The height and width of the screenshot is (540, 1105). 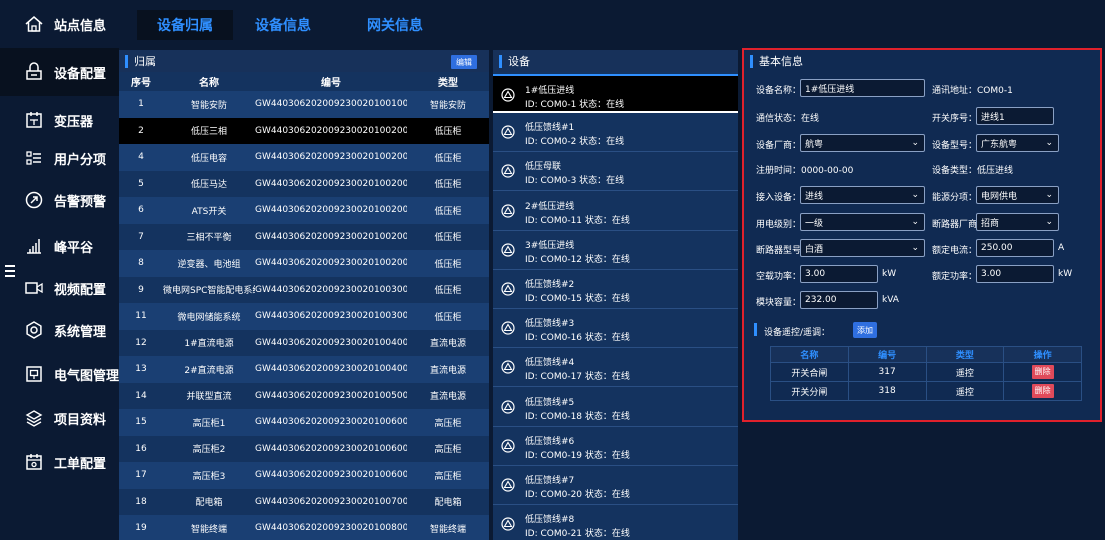 What do you see at coordinates (615, 172) in the screenshot?
I see `device-list-item: 低压母联 ID: COM0-3 状态：在线` at bounding box center [615, 172].